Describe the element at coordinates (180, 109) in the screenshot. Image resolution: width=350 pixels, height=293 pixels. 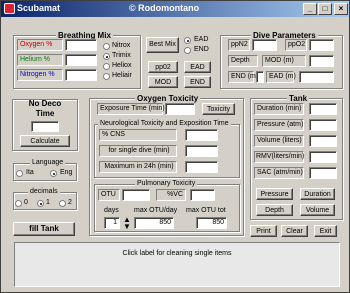
I see `exposure-time-field` at that location.